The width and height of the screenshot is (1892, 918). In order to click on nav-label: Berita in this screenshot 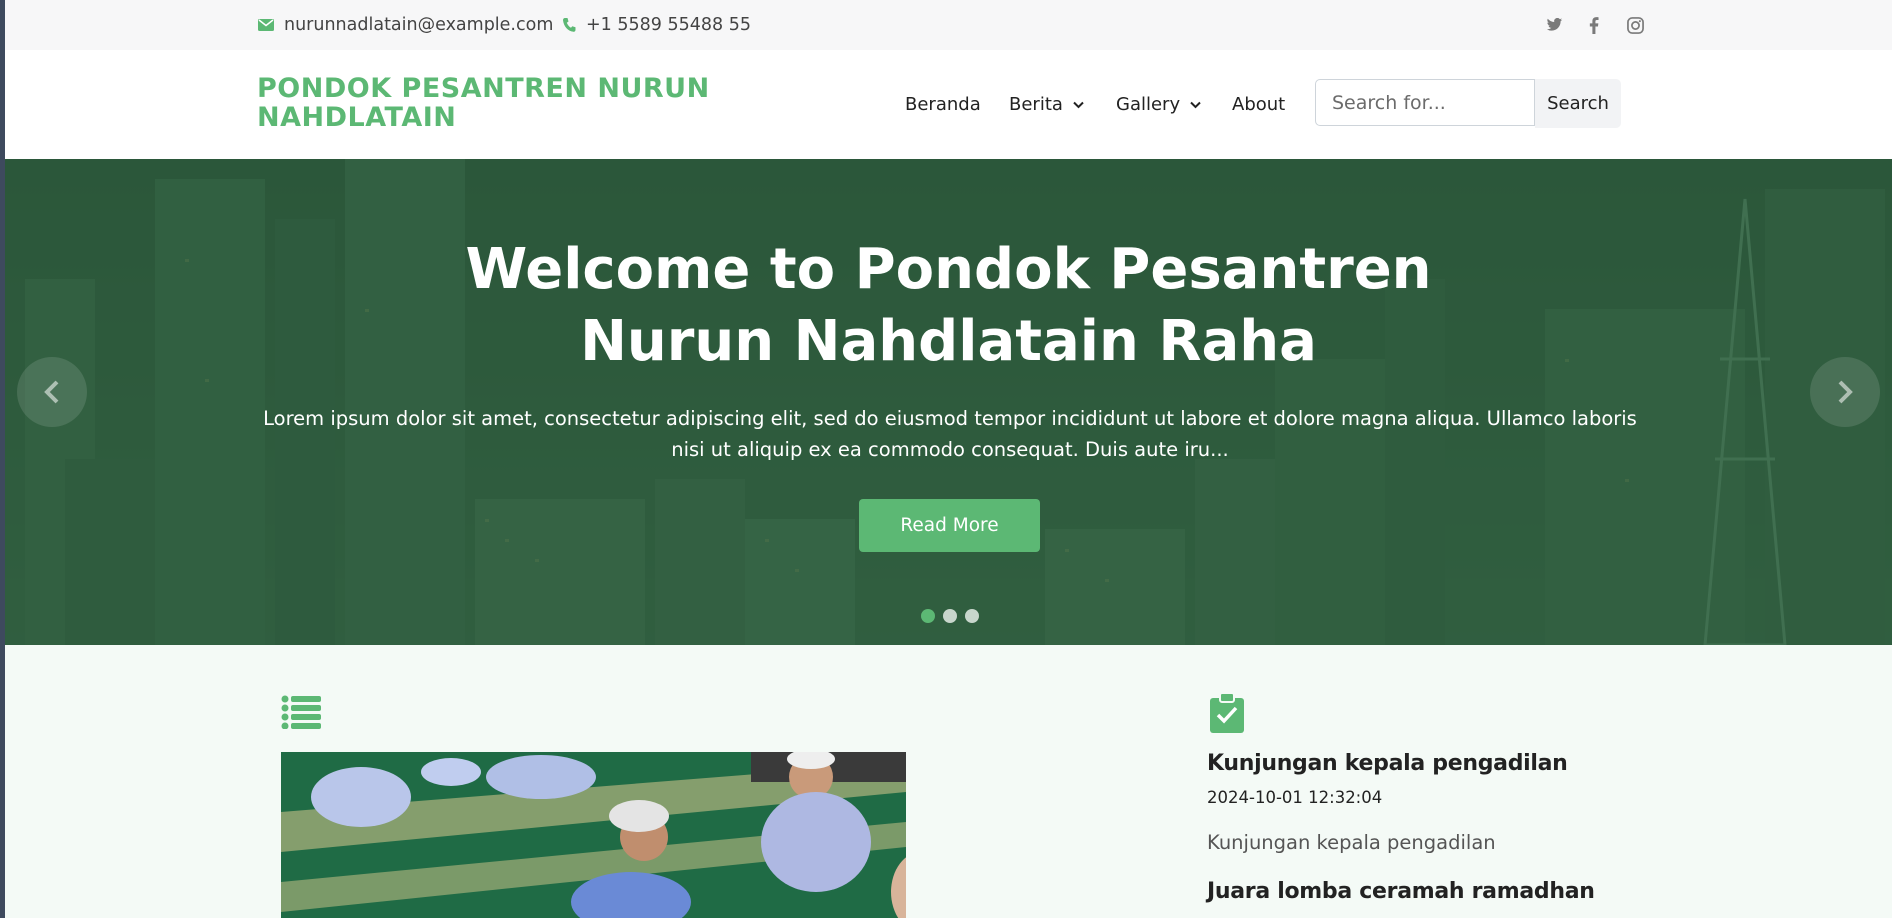, I will do `click(1036, 104)`.